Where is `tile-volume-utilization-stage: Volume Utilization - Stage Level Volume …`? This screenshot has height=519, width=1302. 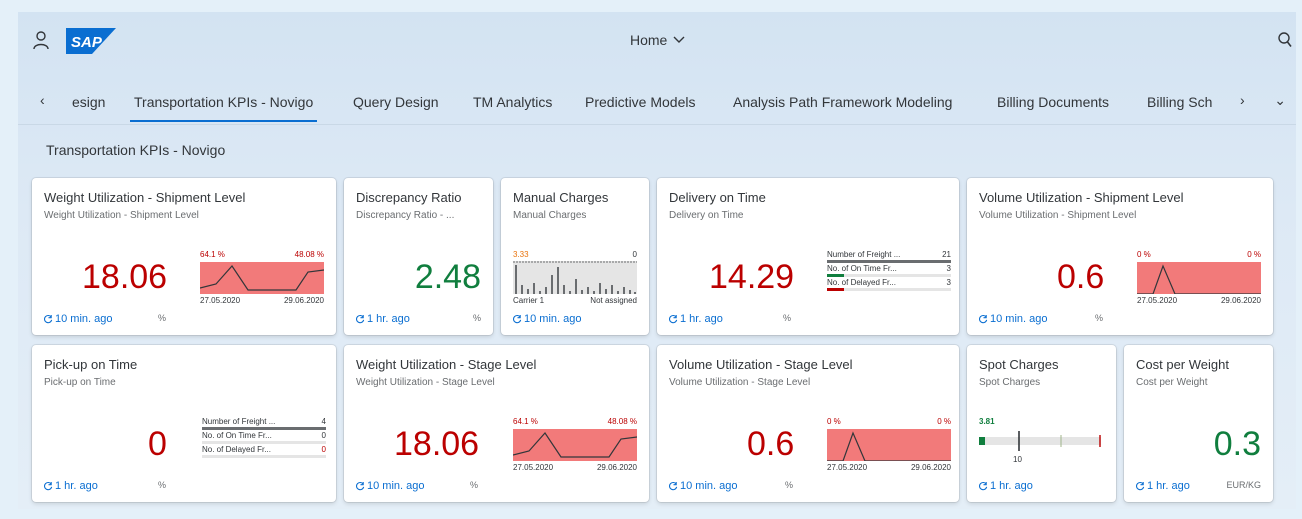
tile-volume-utilization-stage: Volume Utilization - Stage Level Volume … is located at coordinates (808, 423).